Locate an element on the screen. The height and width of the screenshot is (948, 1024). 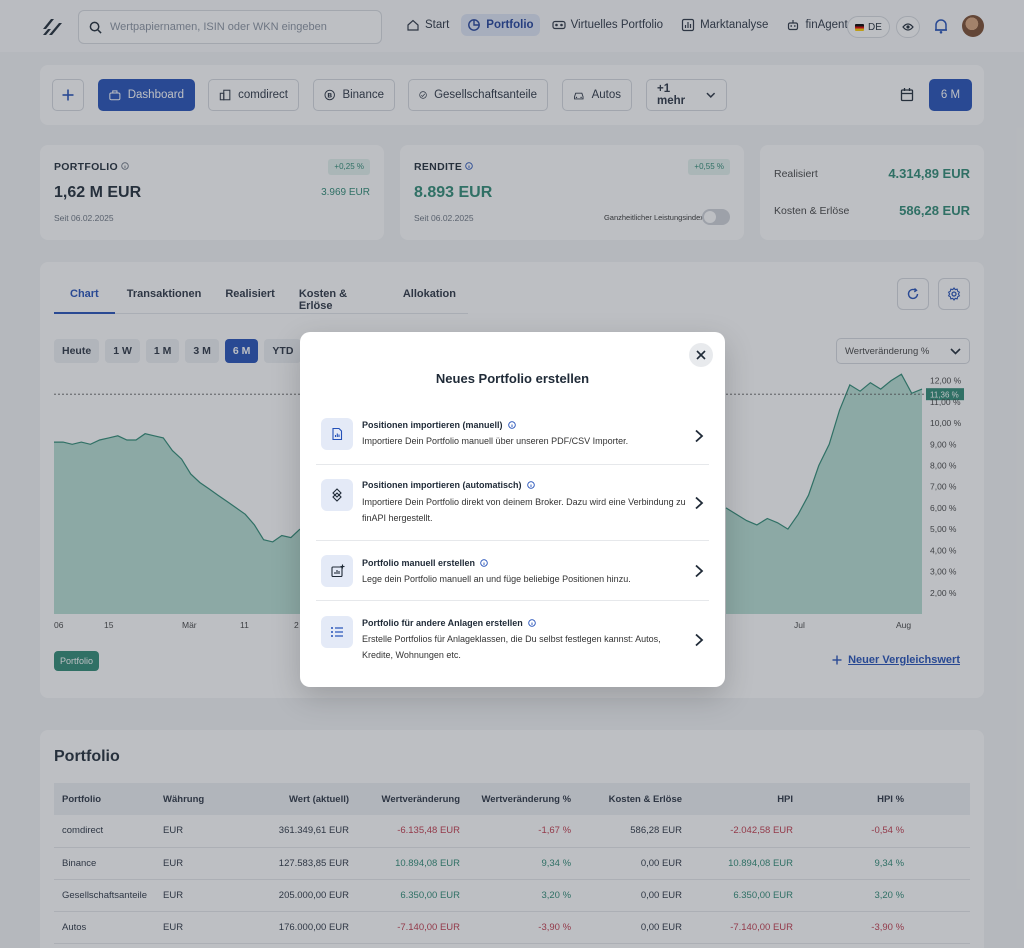
option-create-manual-title: Portfolio manuell erstellen is located at coordinates (425, 563).